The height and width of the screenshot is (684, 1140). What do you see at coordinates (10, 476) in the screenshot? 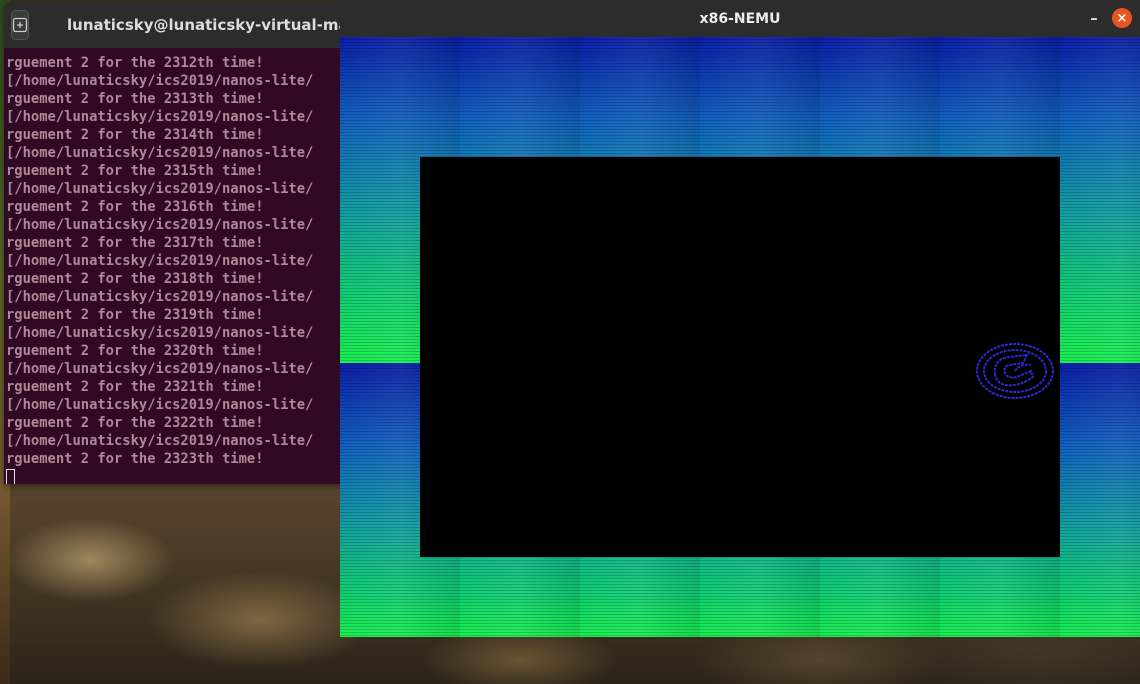
I see `terminal-cursor` at bounding box center [10, 476].